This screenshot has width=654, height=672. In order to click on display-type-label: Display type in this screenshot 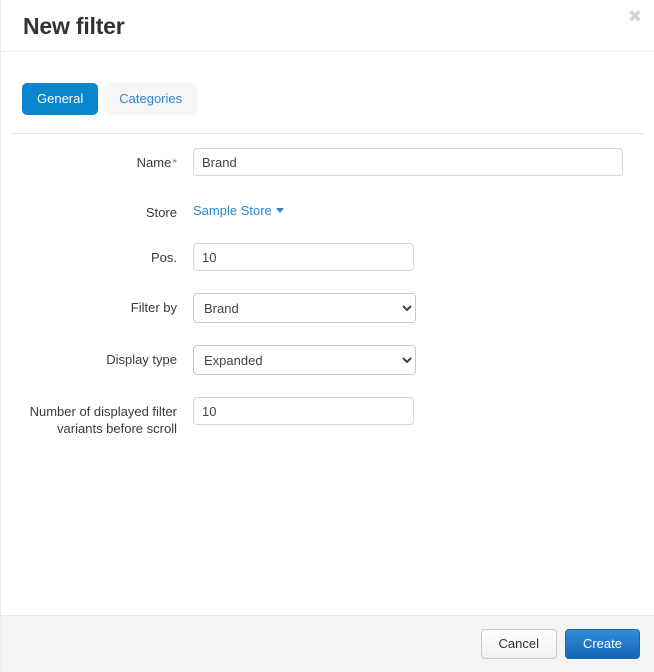, I will do `click(141, 359)`.